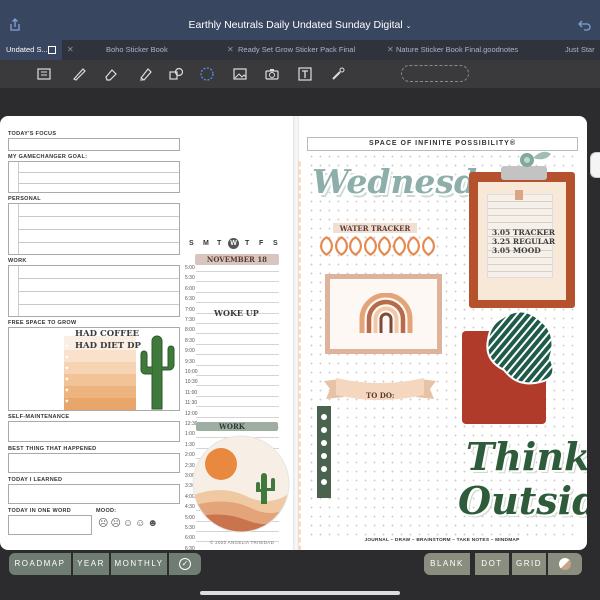 The image size is (600, 600). I want to click on tab-label: Just Star, so click(580, 49).